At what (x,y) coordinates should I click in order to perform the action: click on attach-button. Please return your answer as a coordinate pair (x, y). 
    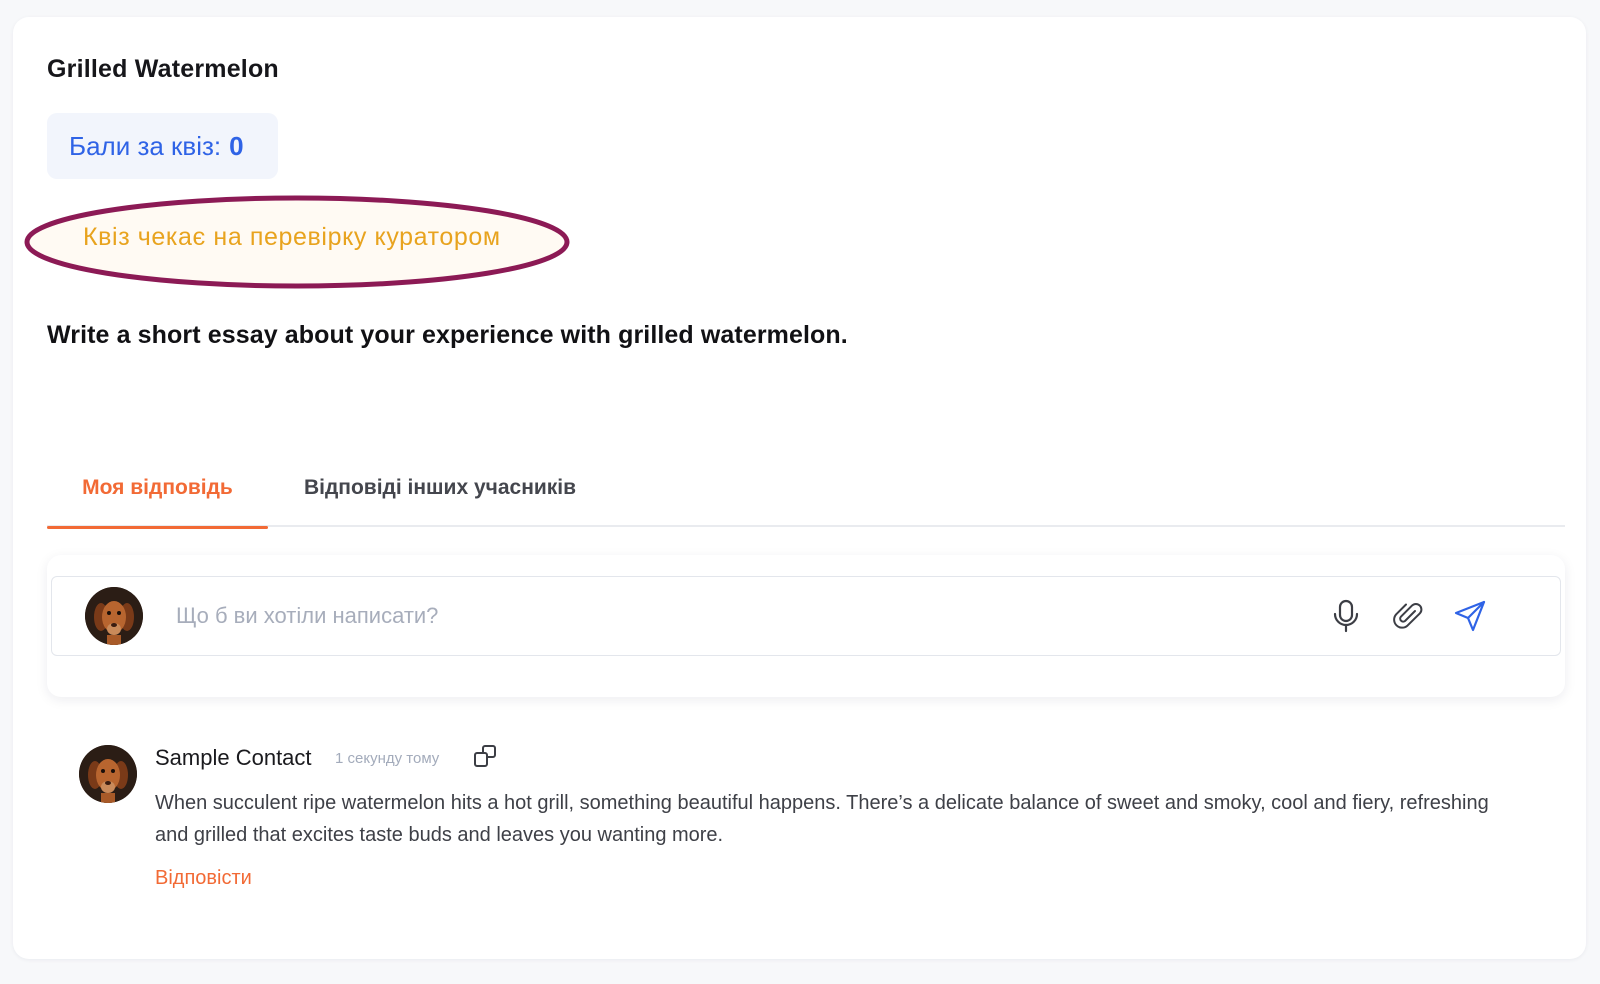
    Looking at the image, I should click on (1408, 616).